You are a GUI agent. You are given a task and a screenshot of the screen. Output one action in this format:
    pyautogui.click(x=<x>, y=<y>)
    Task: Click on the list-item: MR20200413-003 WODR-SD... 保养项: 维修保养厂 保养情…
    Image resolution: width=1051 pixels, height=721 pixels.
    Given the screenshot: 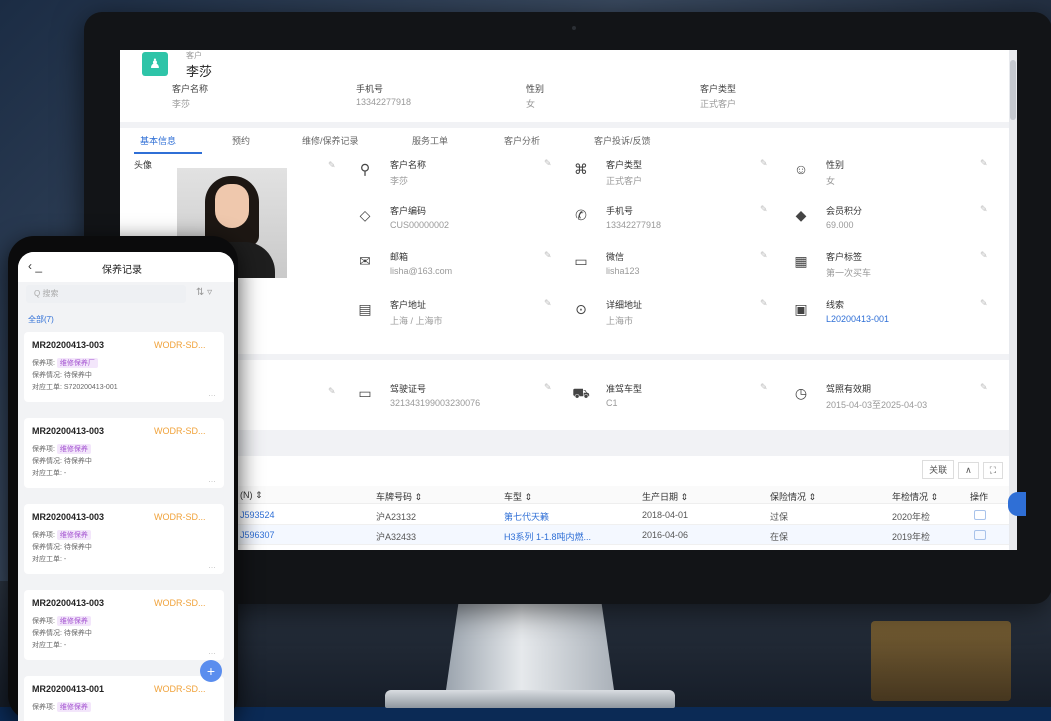 What is the action you would take?
    pyautogui.click(x=124, y=367)
    